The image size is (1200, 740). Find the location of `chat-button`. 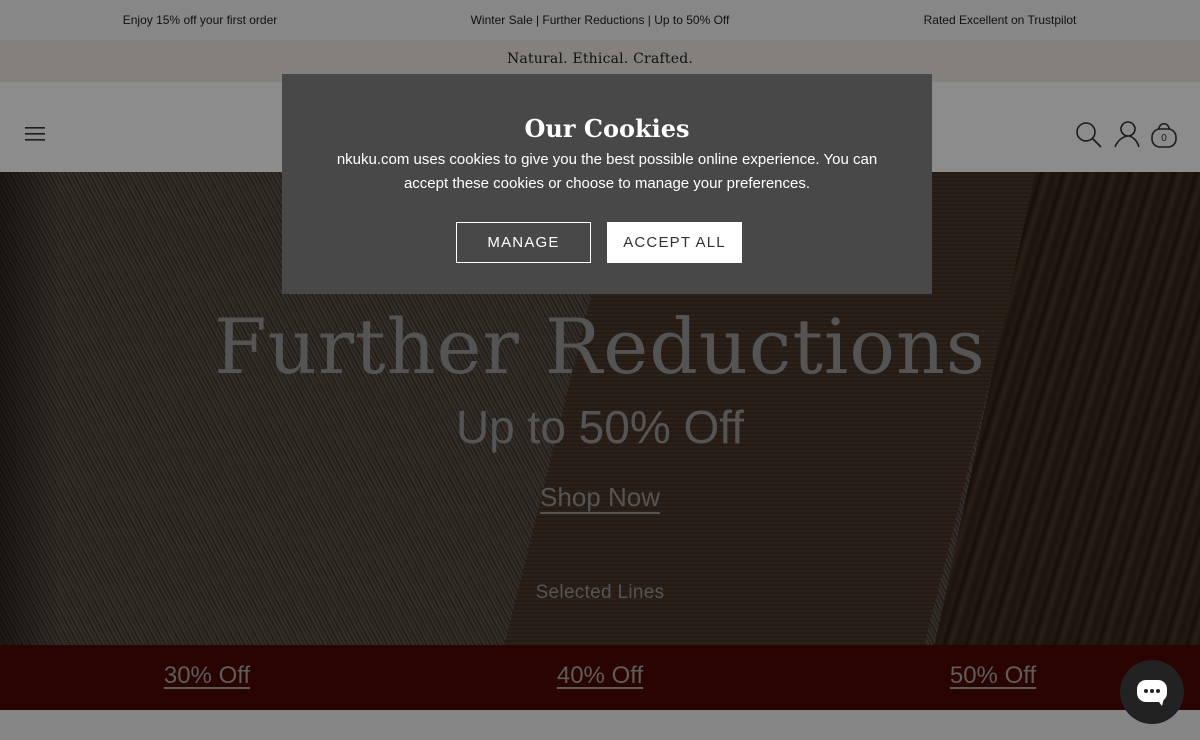

chat-button is located at coordinates (1152, 692).